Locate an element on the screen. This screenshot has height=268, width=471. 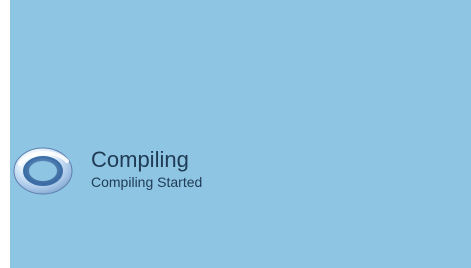
progress-ring-icon is located at coordinates (43, 171).